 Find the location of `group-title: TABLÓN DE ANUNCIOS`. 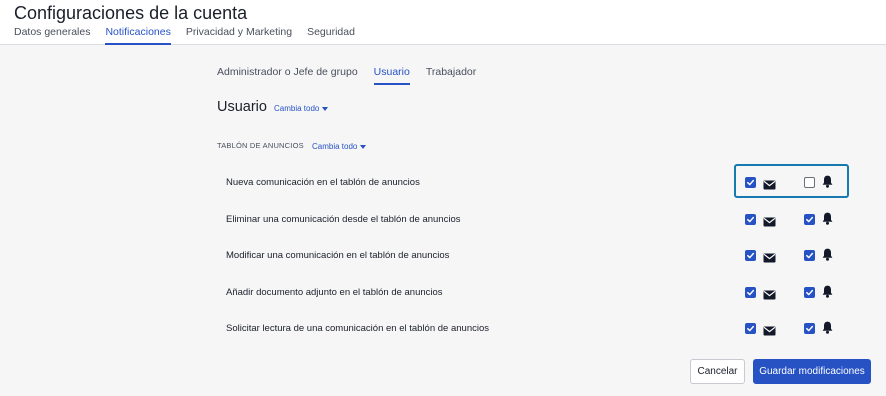

group-title: TABLÓN DE ANUNCIOS is located at coordinates (260, 145).